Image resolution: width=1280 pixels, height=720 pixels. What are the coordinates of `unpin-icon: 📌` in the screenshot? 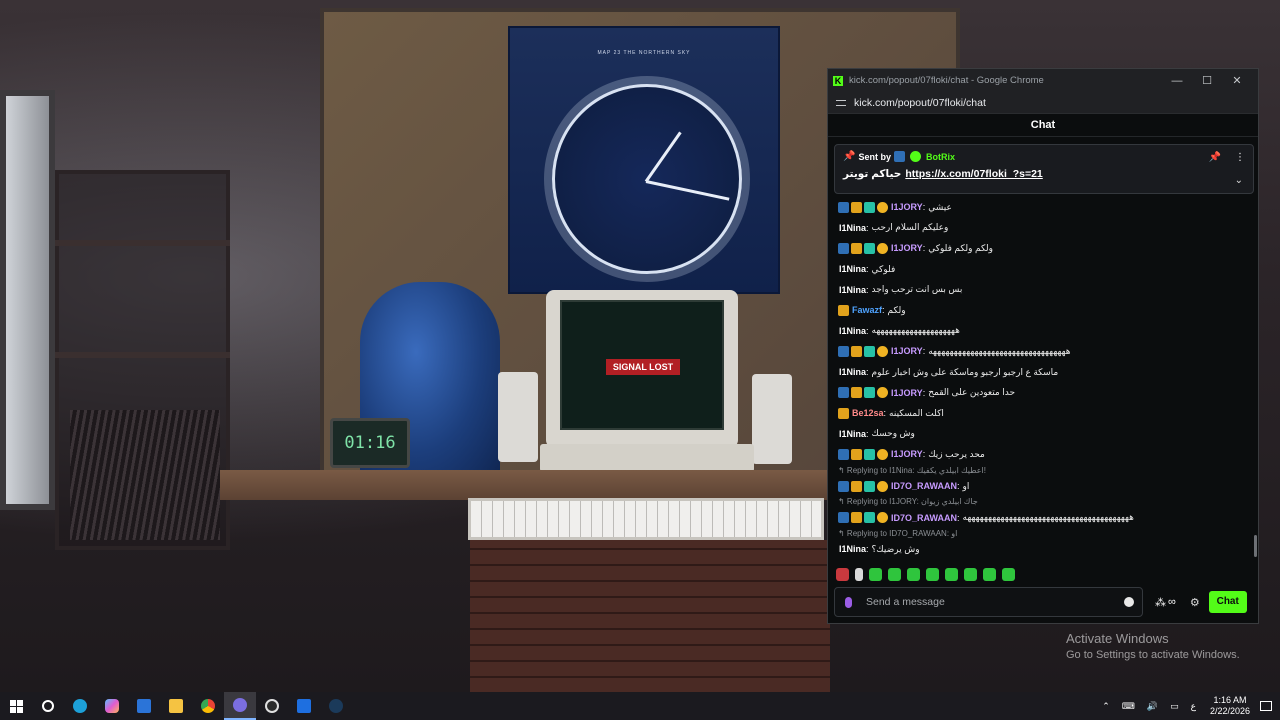 It's located at (1215, 157).